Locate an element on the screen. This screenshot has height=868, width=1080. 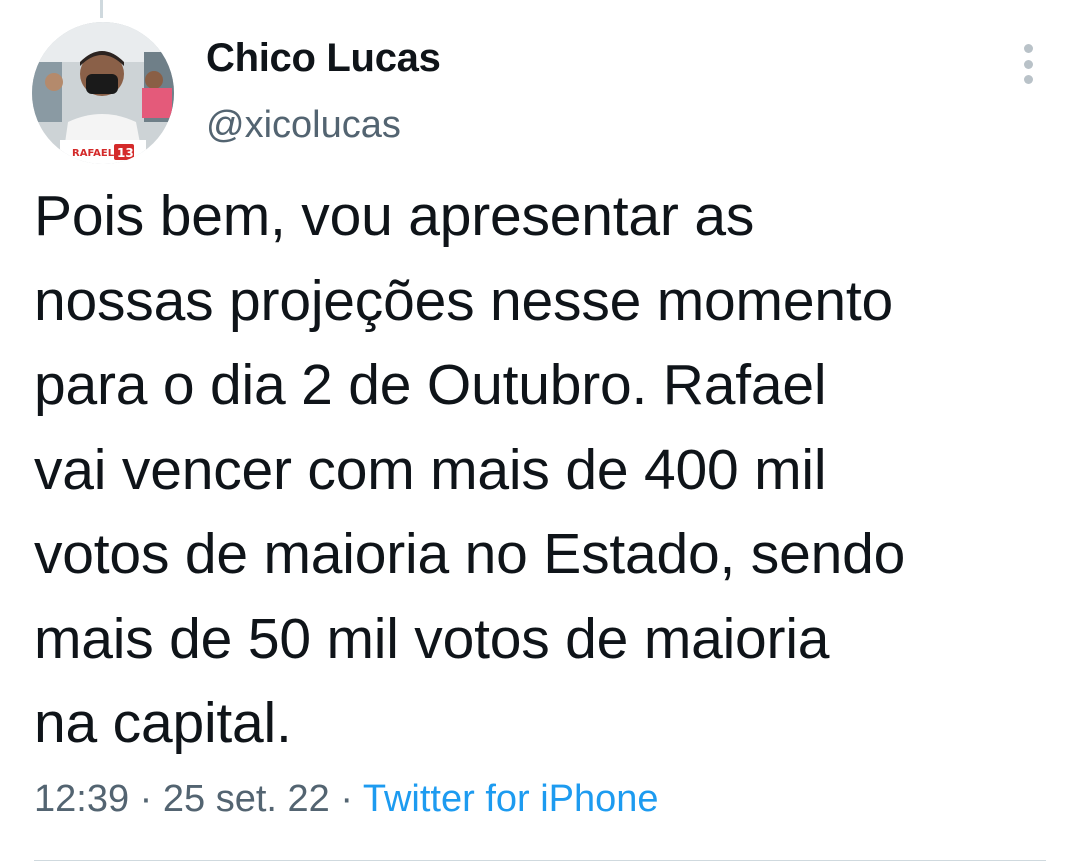
tweet-metadata: 12:39 · 25 set. 22 · Twitter for iPhone is located at coordinates (346, 799).